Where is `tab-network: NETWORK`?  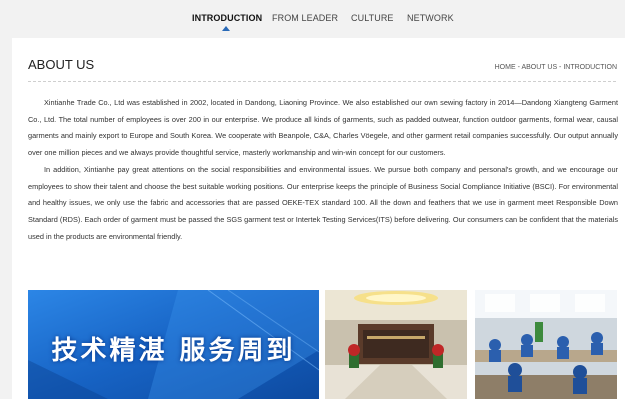 tab-network: NETWORK is located at coordinates (430, 18).